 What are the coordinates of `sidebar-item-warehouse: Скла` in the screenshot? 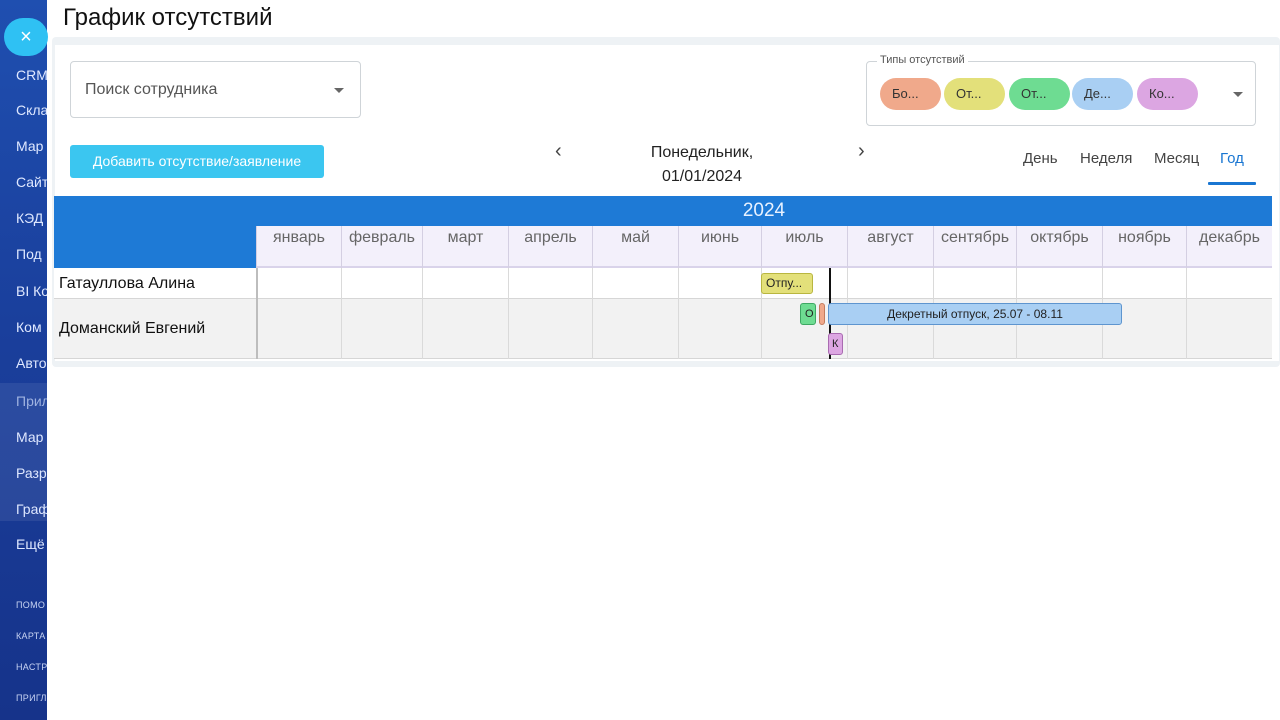 It's located at (32, 110).